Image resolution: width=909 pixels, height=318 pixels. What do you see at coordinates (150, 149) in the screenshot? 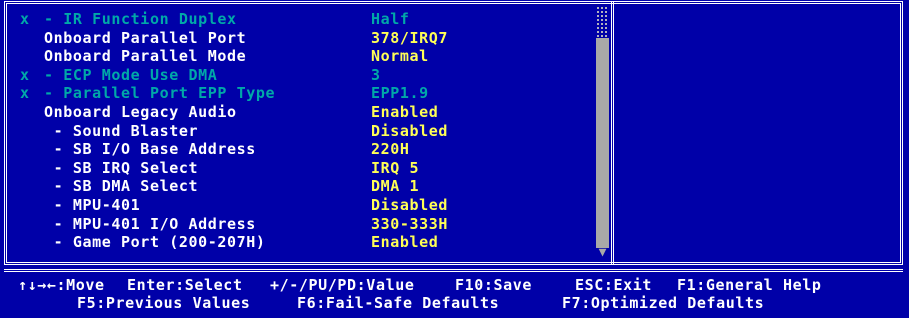
I see `setting-label: - SB I/O Base Address` at bounding box center [150, 149].